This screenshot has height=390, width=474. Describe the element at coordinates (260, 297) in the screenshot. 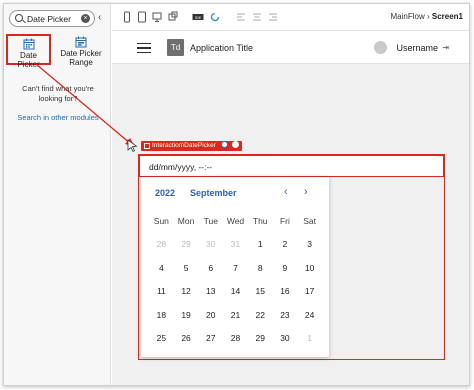

I see `calendar-day: 15` at that location.